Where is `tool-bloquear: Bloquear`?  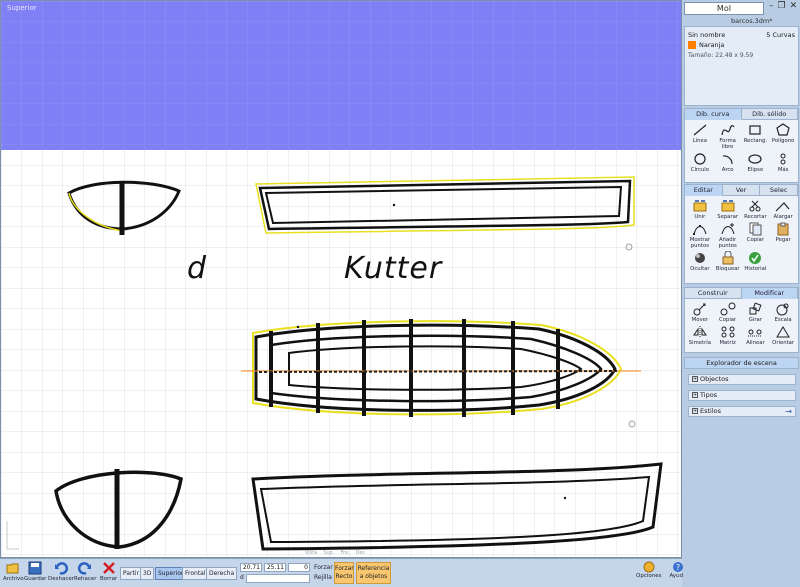 tool-bloquear: Bloquear is located at coordinates (728, 261).